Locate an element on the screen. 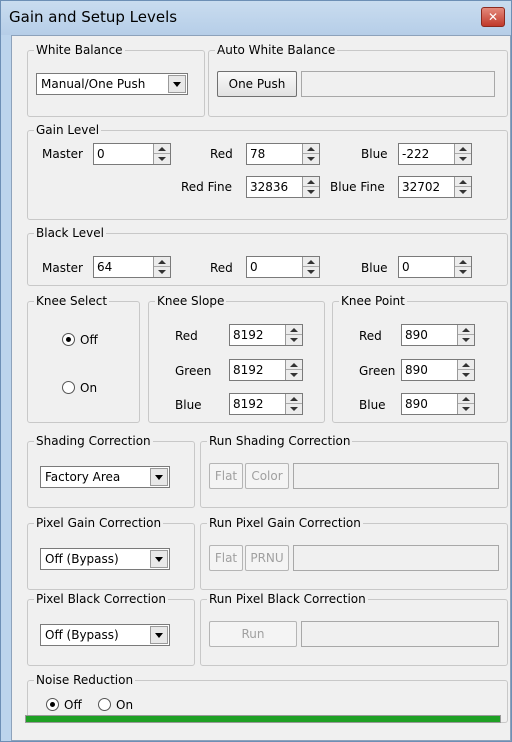  pixel-gain-correction-select: Off (Bypass) is located at coordinates (105, 559).